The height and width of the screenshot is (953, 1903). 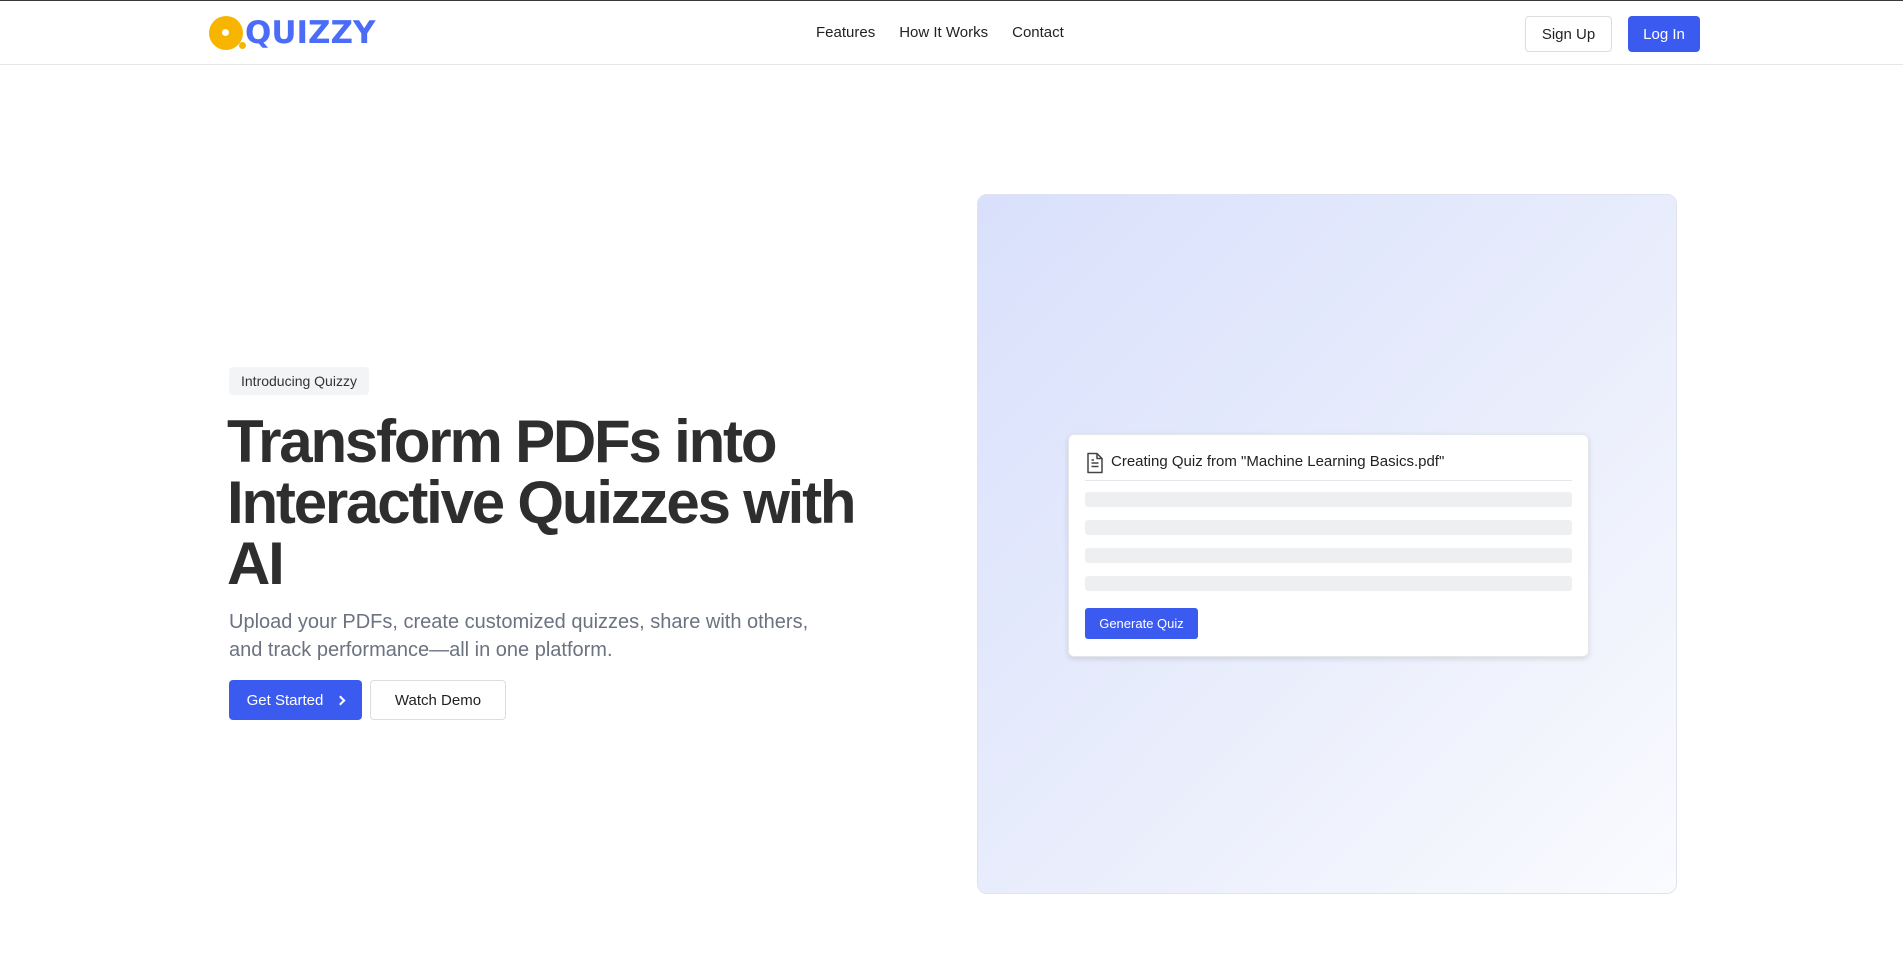 What do you see at coordinates (299, 381) in the screenshot?
I see `intro-badge: Introducing Quizzy` at bounding box center [299, 381].